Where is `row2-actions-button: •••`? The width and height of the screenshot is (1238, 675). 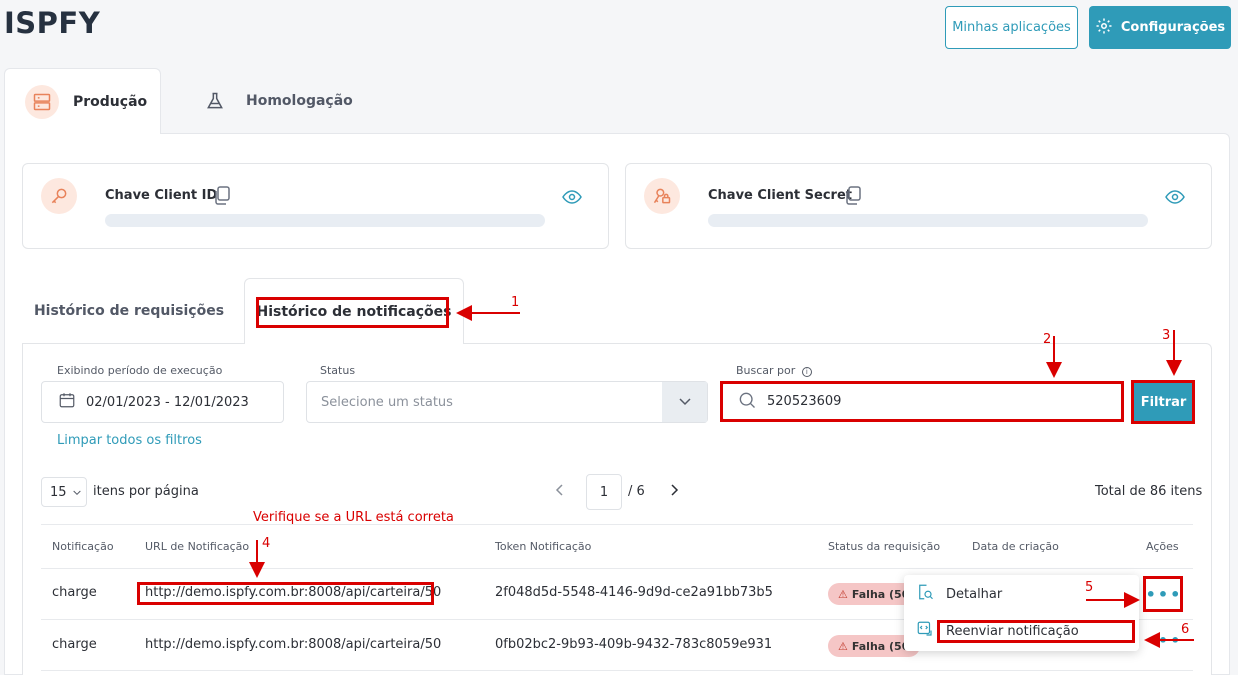 row2-actions-button: ••• is located at coordinates (1164, 640).